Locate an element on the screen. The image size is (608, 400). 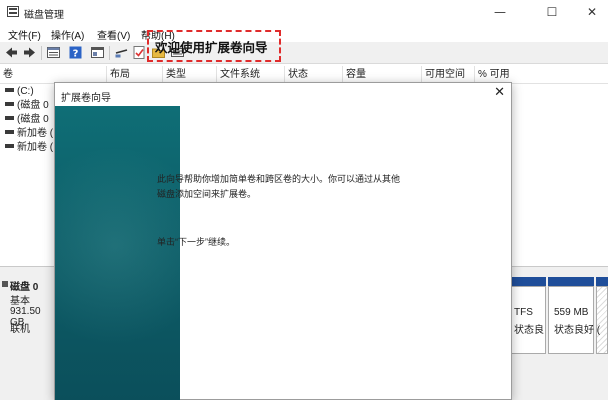
partition-size: 559 MB is located at coordinates (571, 312).